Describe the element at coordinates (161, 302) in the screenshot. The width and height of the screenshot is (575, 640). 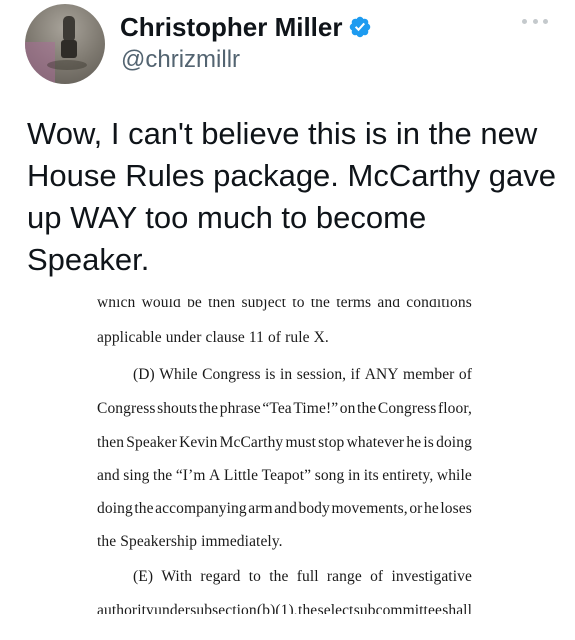
I see `document-word: would` at that location.